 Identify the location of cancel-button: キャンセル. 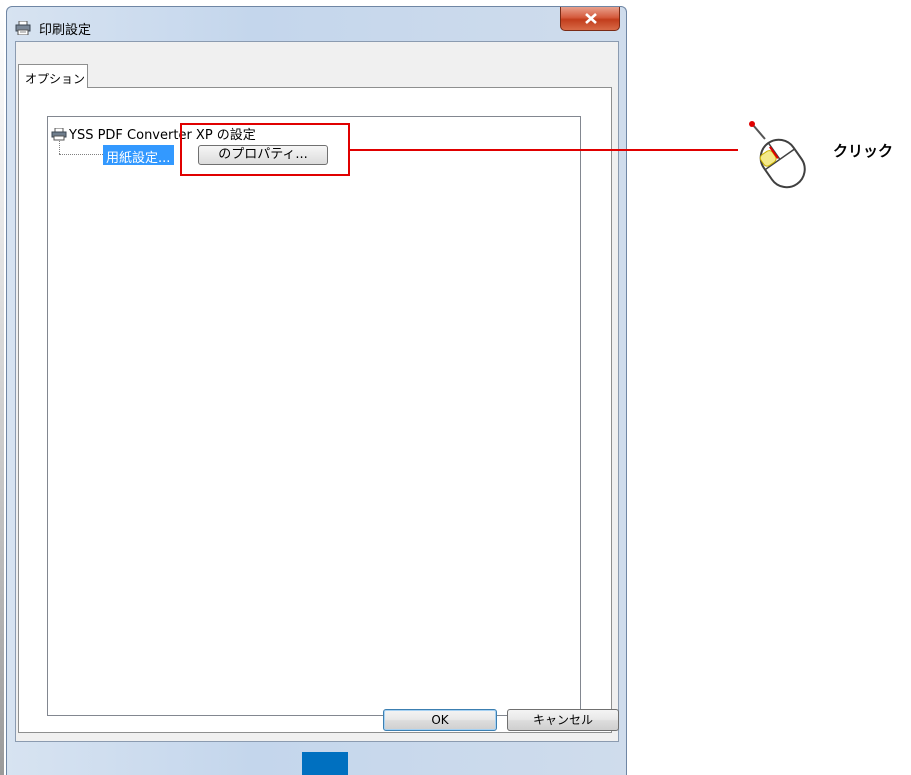
(563, 720).